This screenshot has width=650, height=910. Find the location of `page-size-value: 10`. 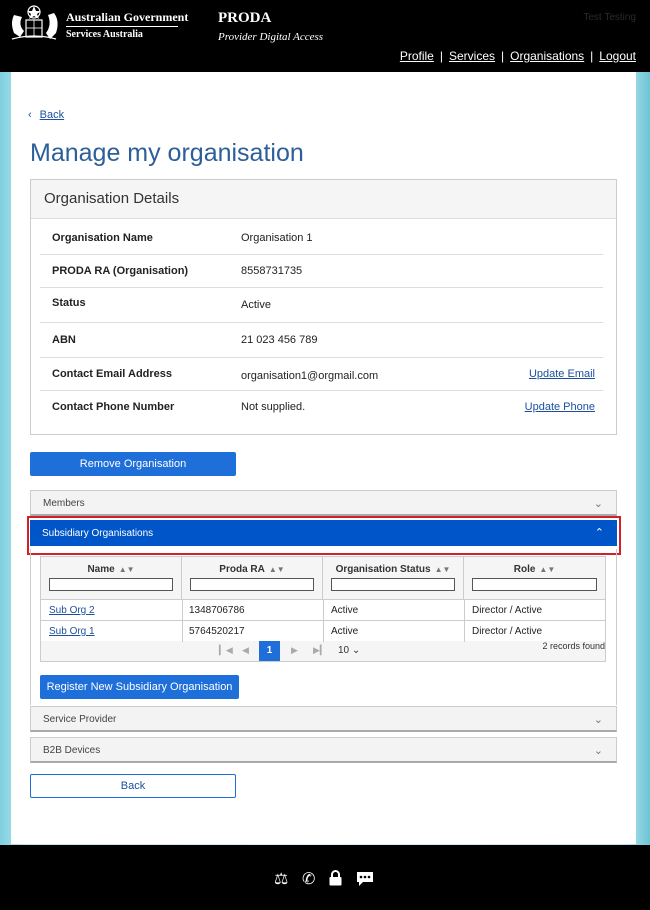

page-size-value: 10 is located at coordinates (344, 650).